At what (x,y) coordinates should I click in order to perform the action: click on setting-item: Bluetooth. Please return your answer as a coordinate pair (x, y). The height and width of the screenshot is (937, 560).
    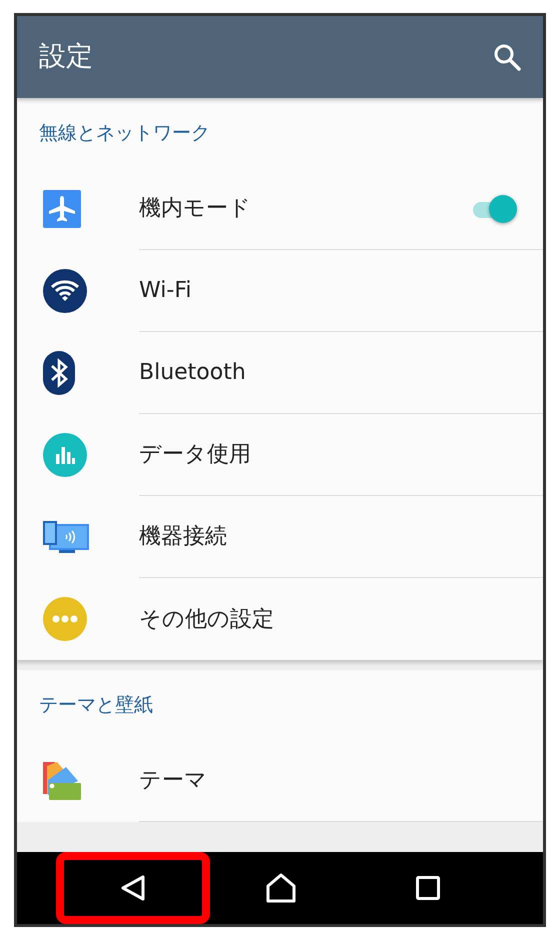
    Looking at the image, I should click on (192, 372).